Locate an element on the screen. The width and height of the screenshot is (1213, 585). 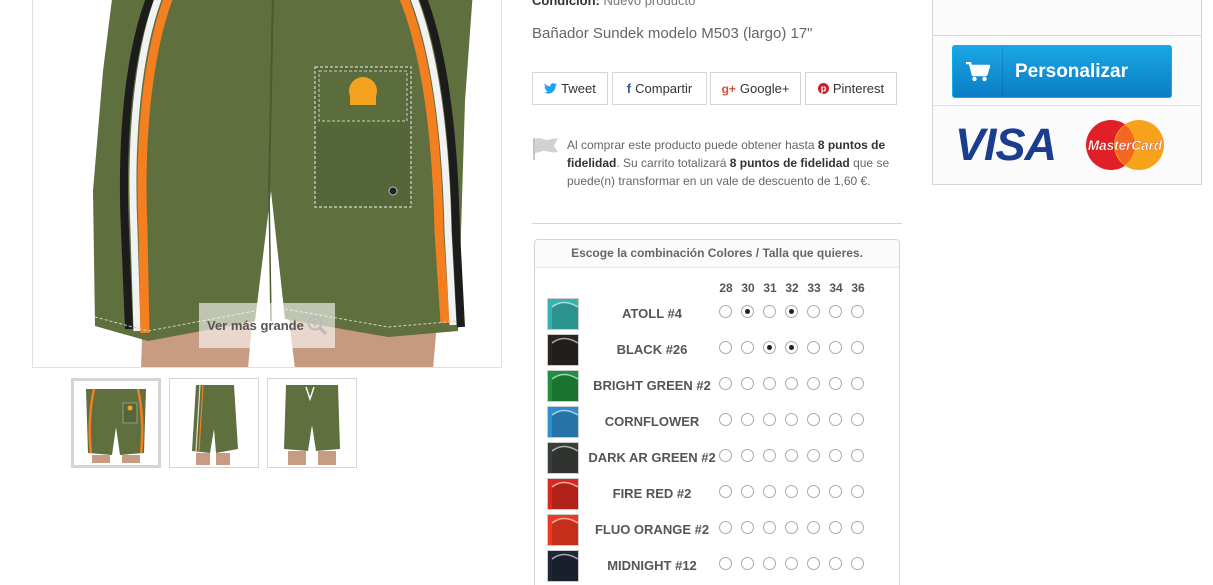
customize-button: Personalizar is located at coordinates (1062, 71).